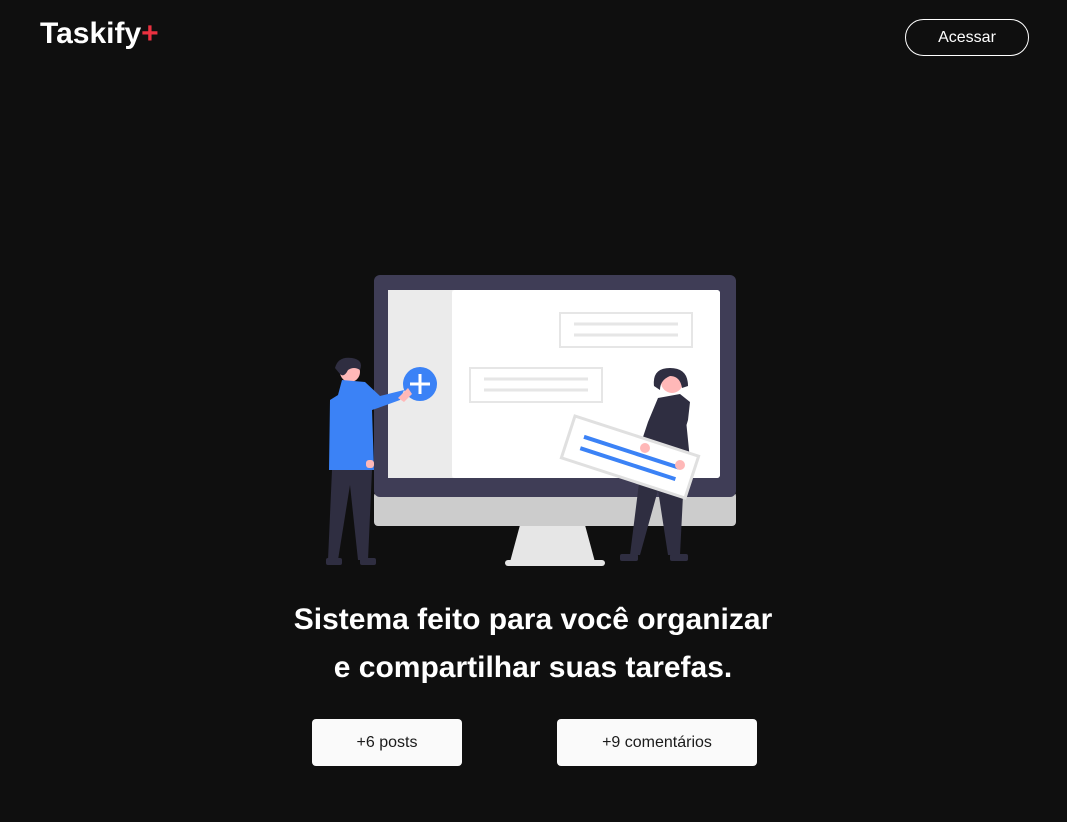 Image resolution: width=1067 pixels, height=822 pixels. I want to click on comments-count-label: +9 comentários, so click(657, 742).